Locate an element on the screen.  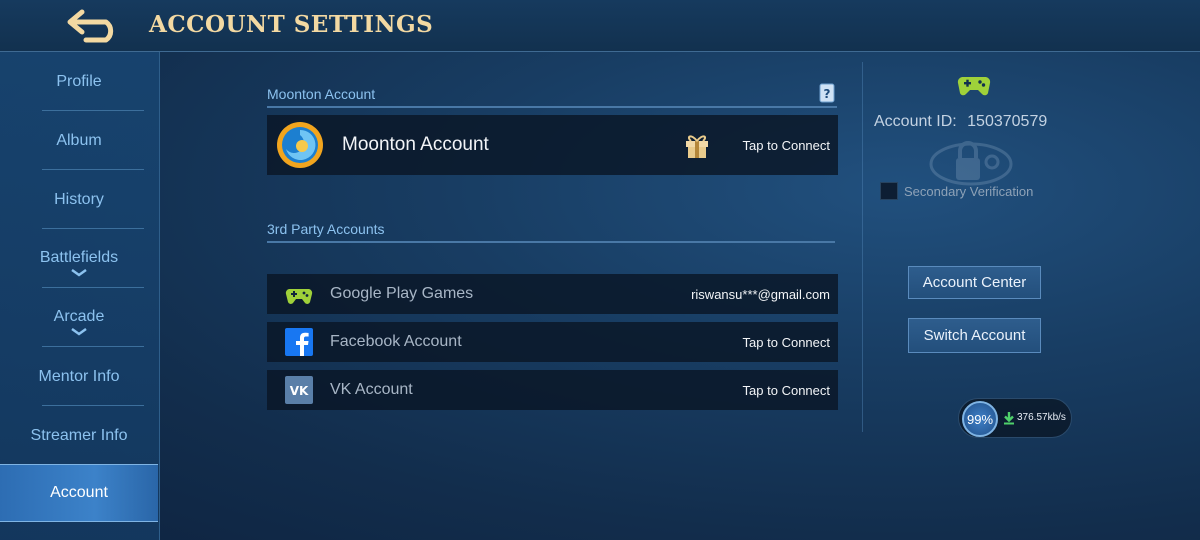
top-bar: ACCOUNT SETTINGS is located at coordinates (600, 26).